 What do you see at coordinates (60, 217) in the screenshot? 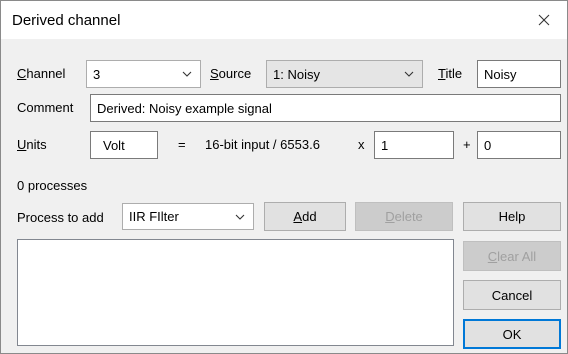
I see `process-to-add-label: Process to add` at bounding box center [60, 217].